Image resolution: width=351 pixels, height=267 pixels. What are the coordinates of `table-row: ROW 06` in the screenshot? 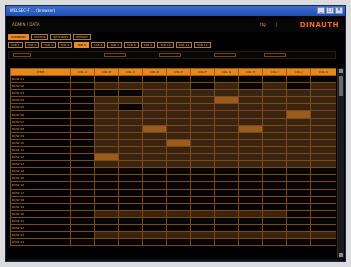 It's located at (173, 114).